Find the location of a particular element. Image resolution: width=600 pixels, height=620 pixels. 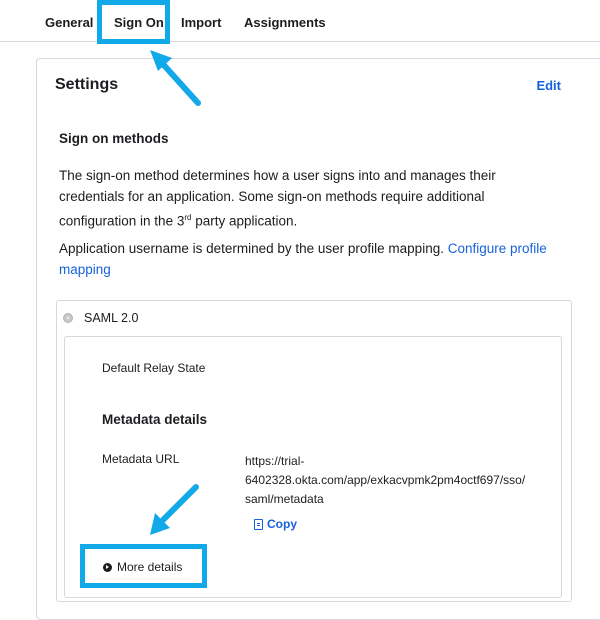

annotation-arrows is located at coordinates (175, 292).